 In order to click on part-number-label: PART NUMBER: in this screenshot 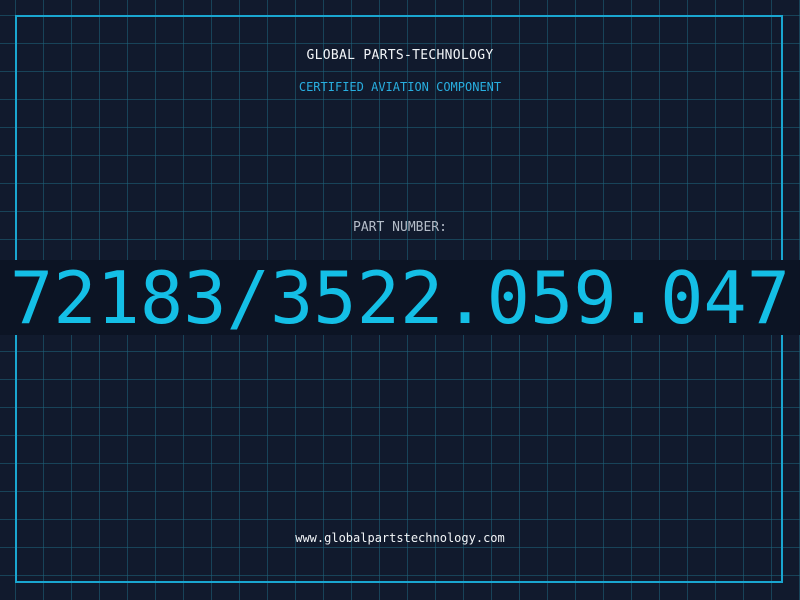, I will do `click(400, 227)`.